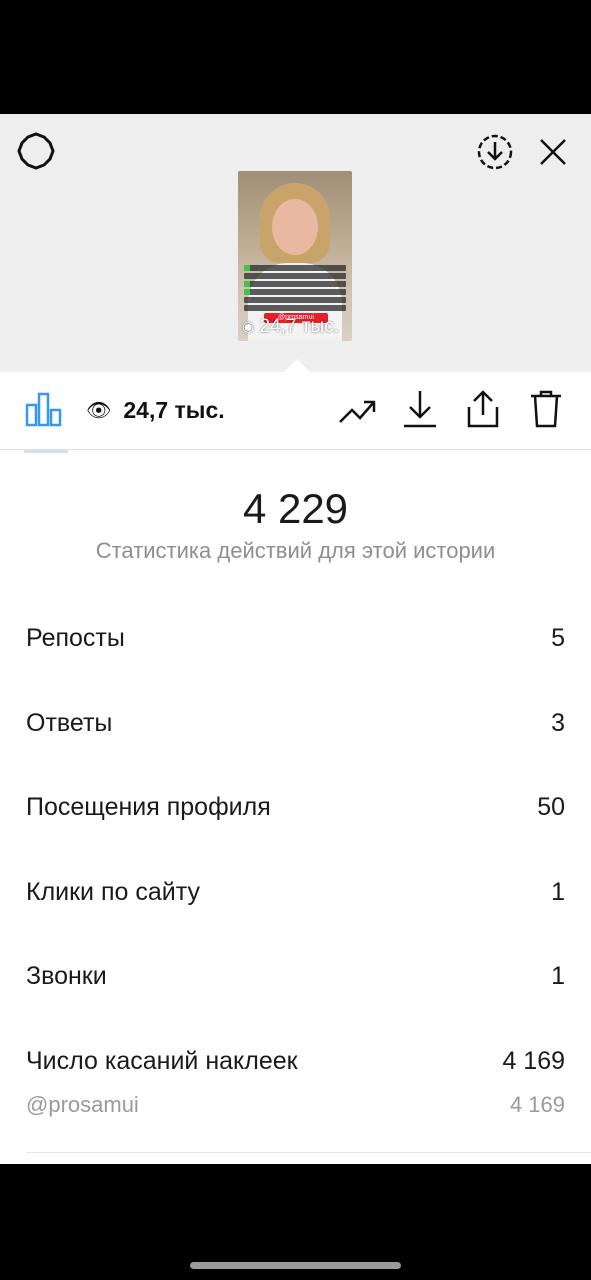 The image size is (591, 1280). Describe the element at coordinates (290, 326) in the screenshot. I see `thumbnail-view-count: ◉ 24,7 тыс.` at that location.